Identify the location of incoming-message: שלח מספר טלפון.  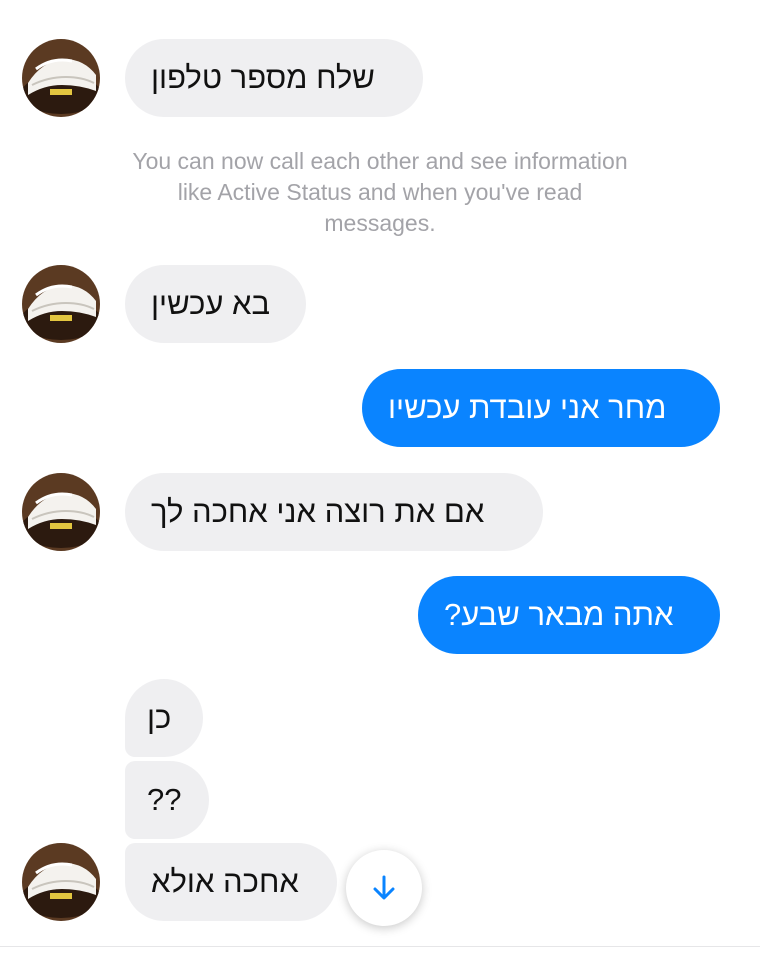
(274, 78).